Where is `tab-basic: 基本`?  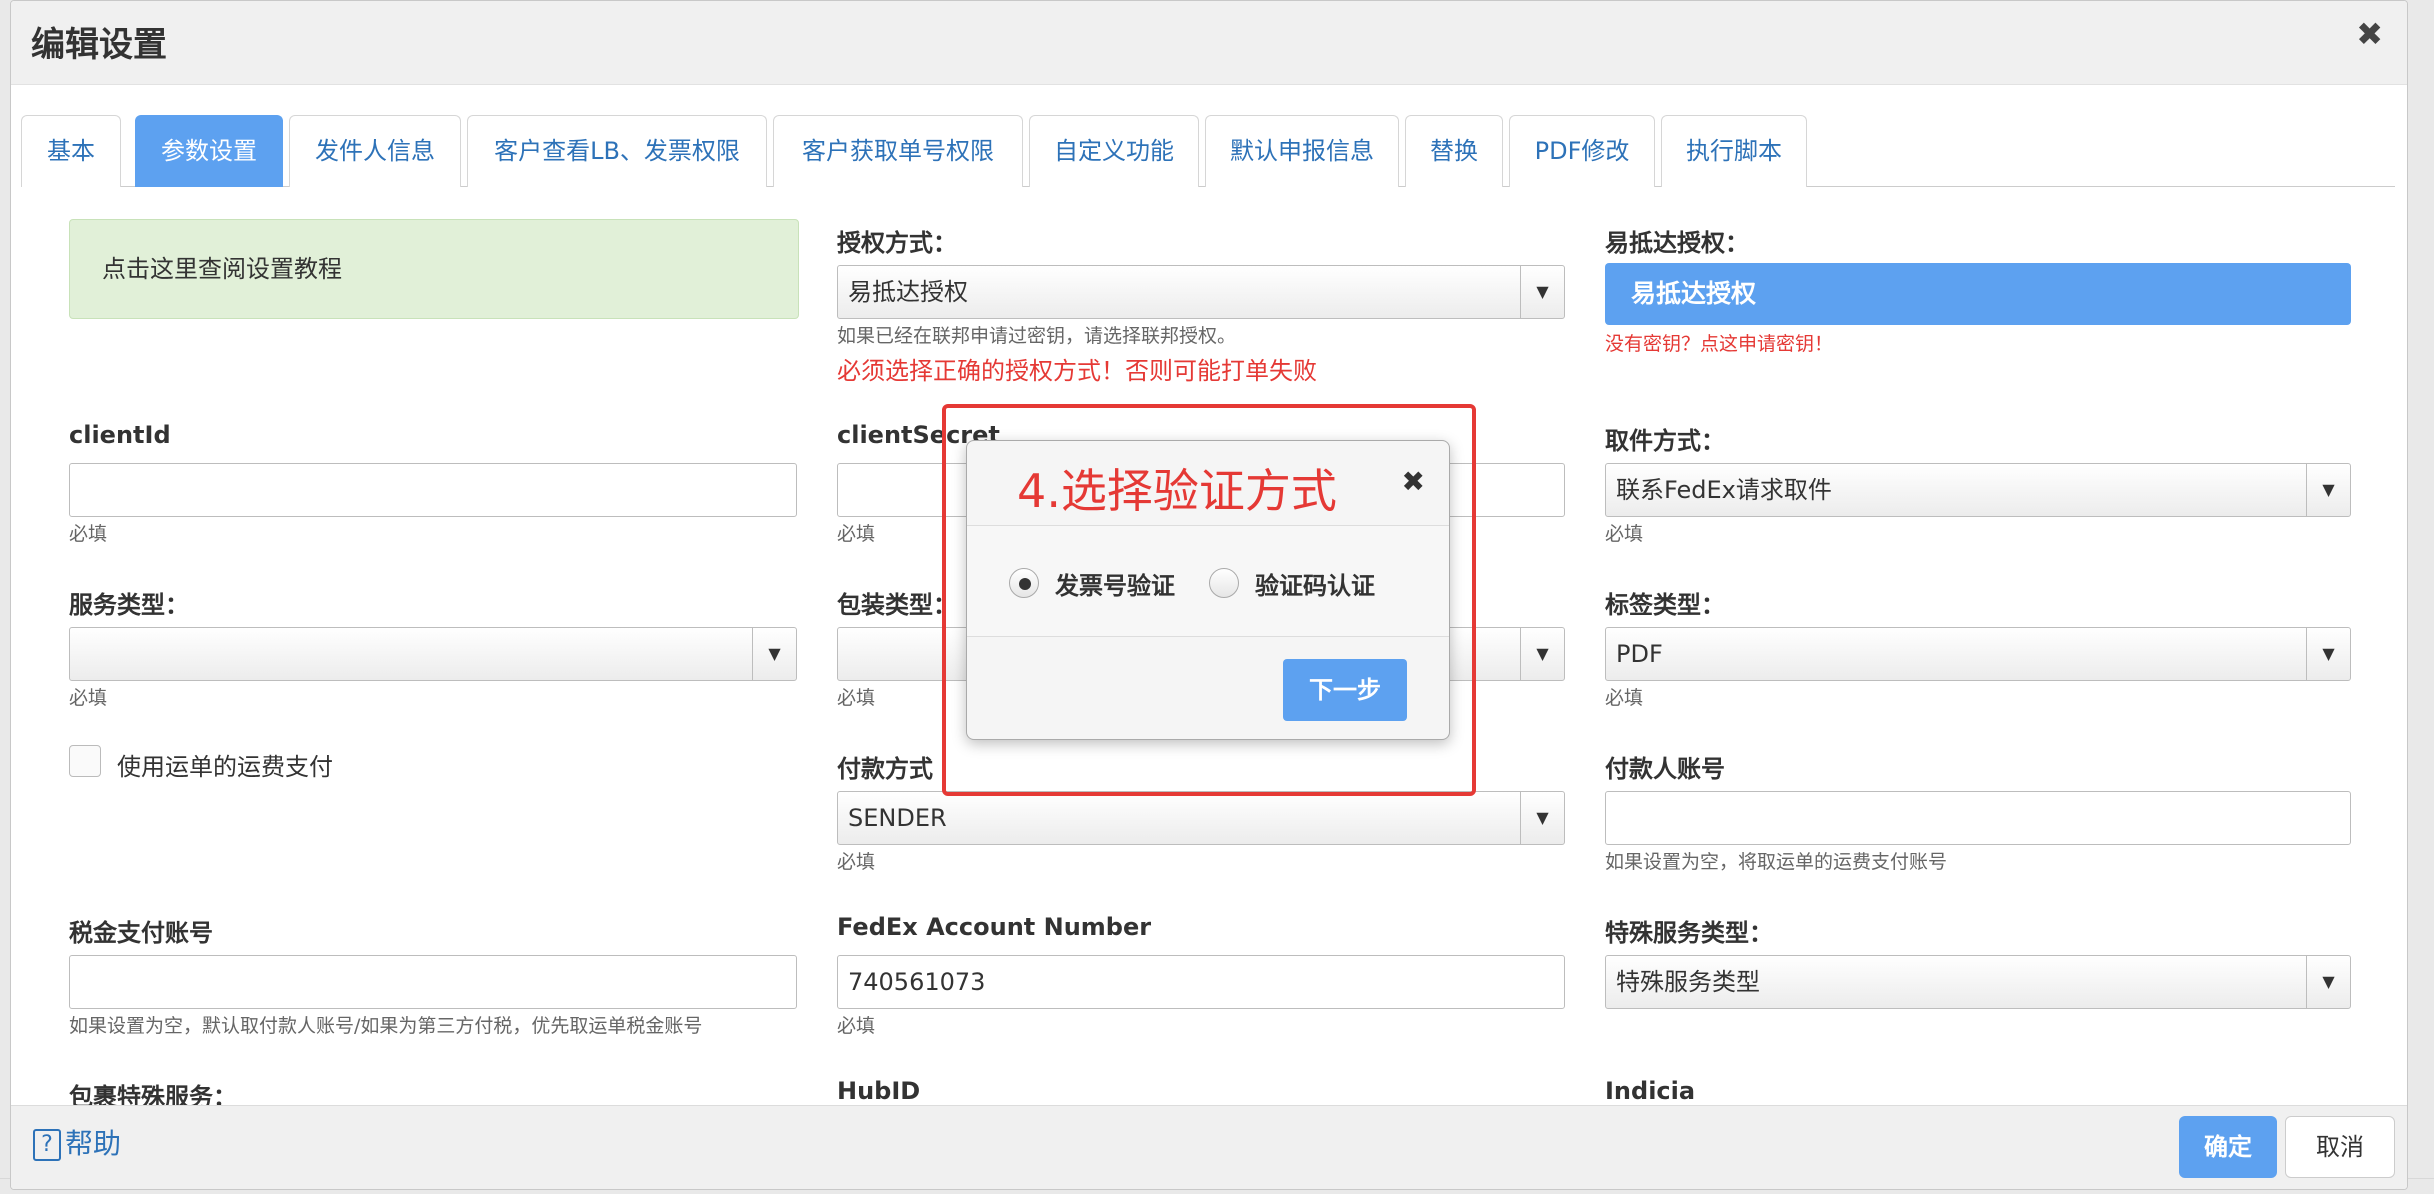
tab-basic: 基本 is located at coordinates (71, 151).